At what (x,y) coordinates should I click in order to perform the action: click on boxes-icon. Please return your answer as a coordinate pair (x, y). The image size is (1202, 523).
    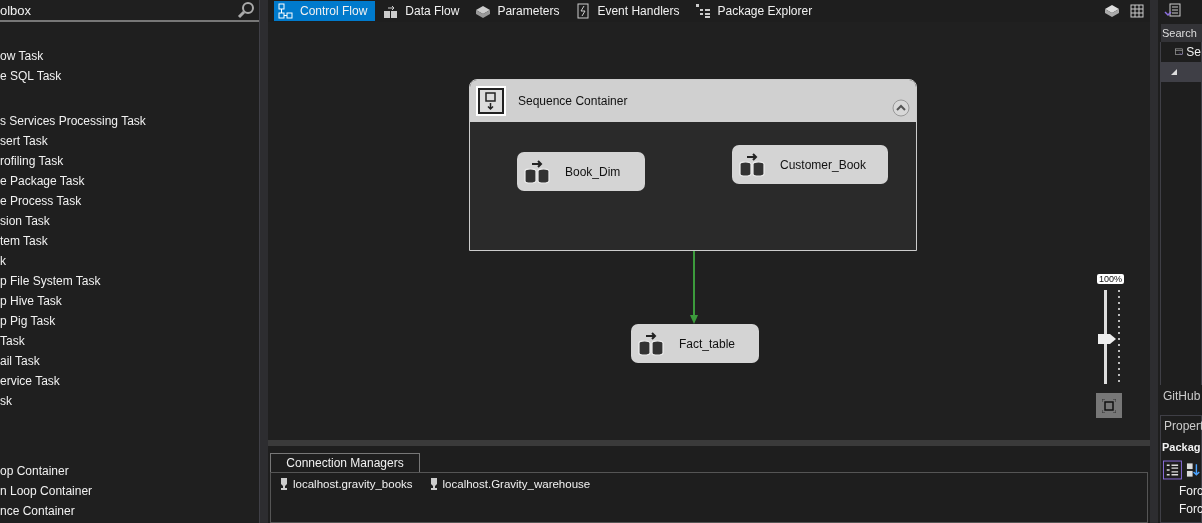
    Looking at the image, I should click on (391, 11).